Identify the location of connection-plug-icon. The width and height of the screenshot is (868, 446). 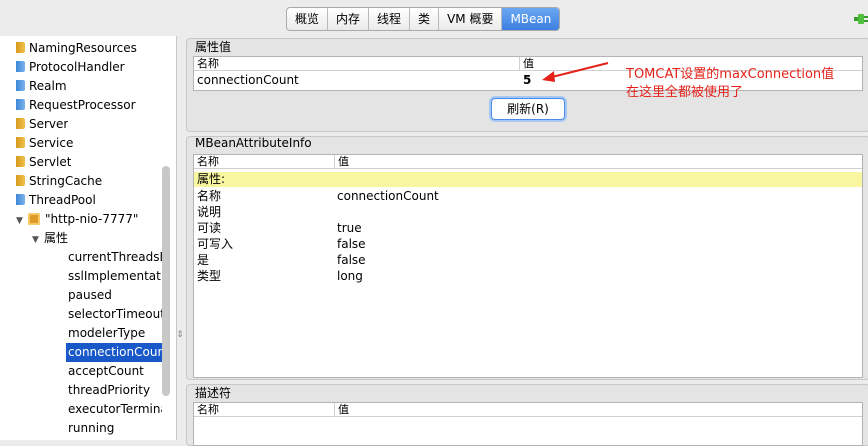
(861, 19).